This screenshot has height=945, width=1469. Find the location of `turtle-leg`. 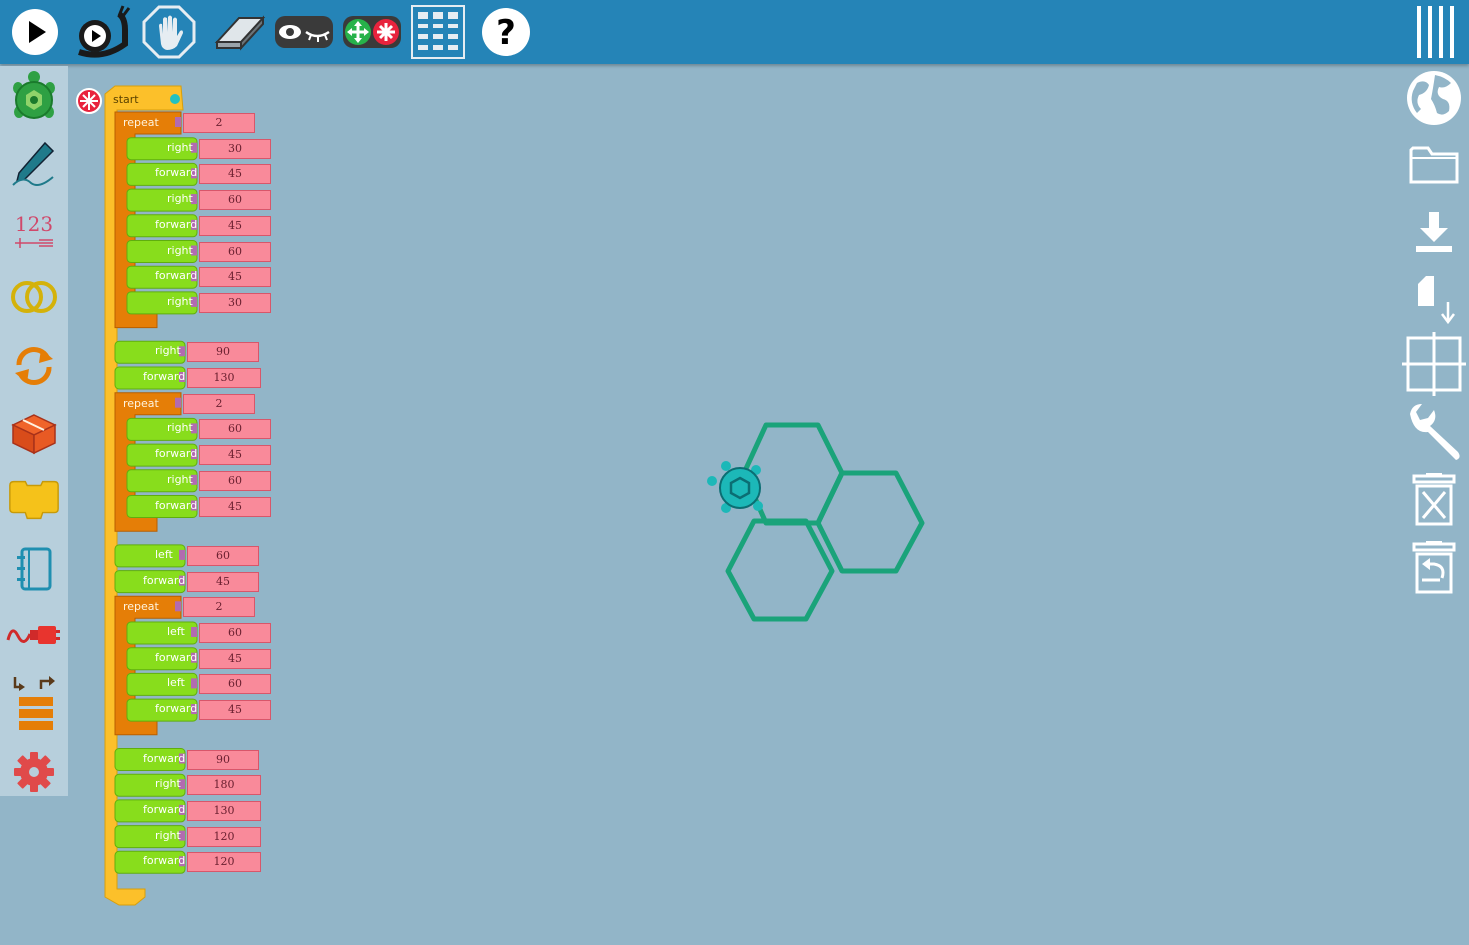

turtle-leg is located at coordinates (726, 466).